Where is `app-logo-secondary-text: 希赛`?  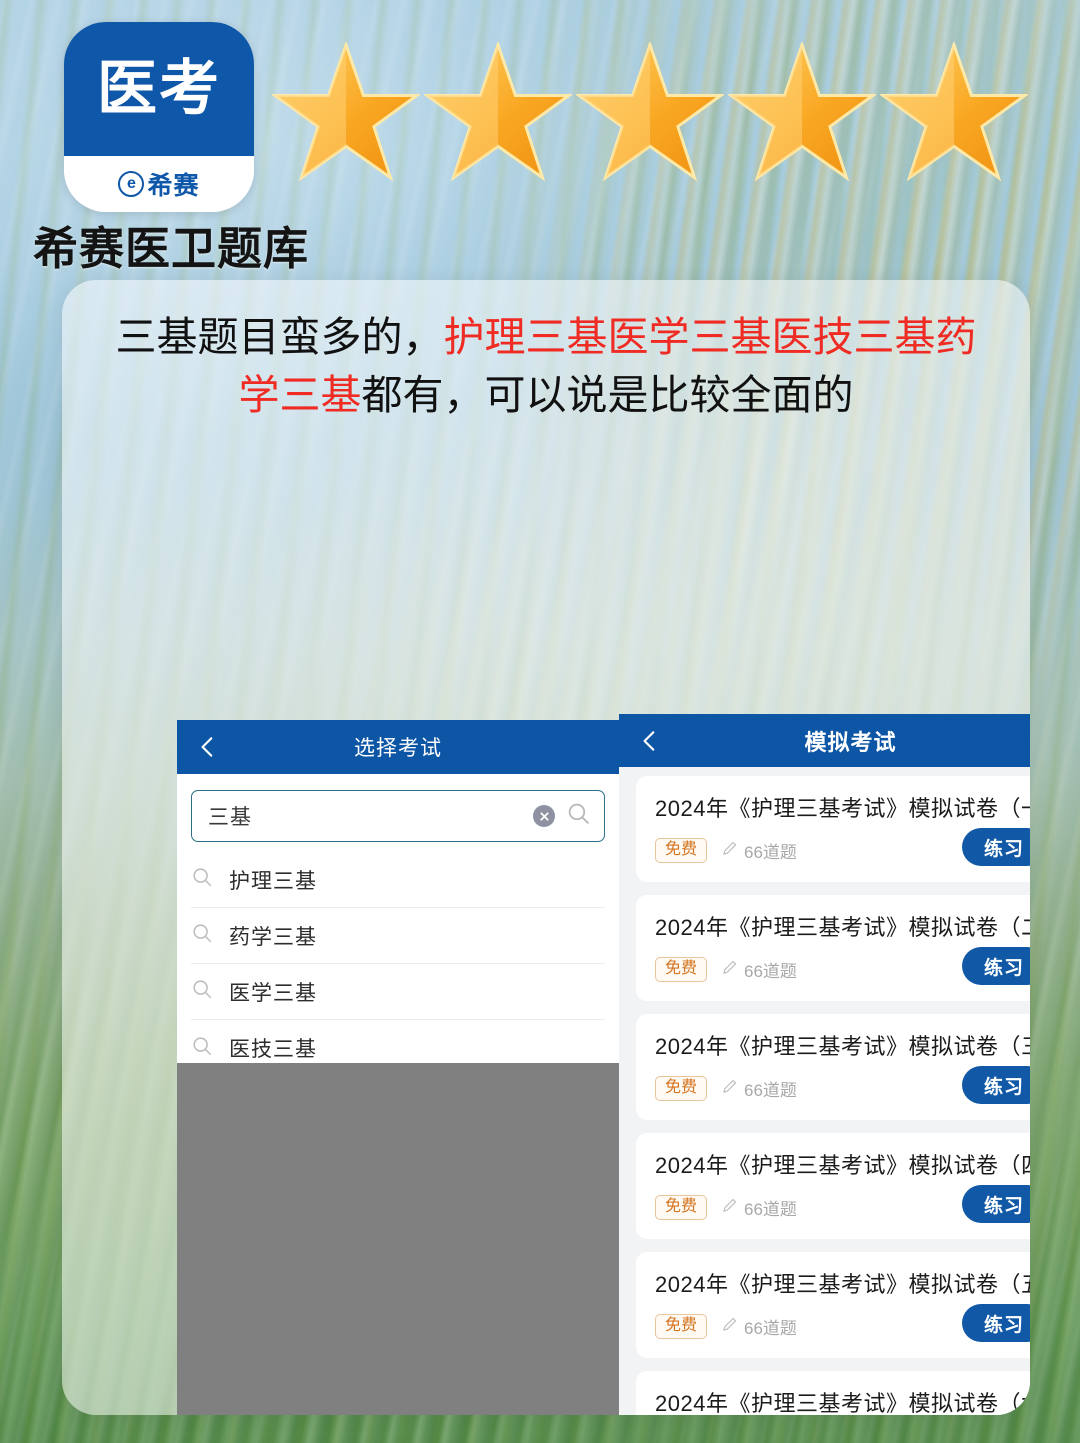 app-logo-secondary-text: 希赛 is located at coordinates (173, 186).